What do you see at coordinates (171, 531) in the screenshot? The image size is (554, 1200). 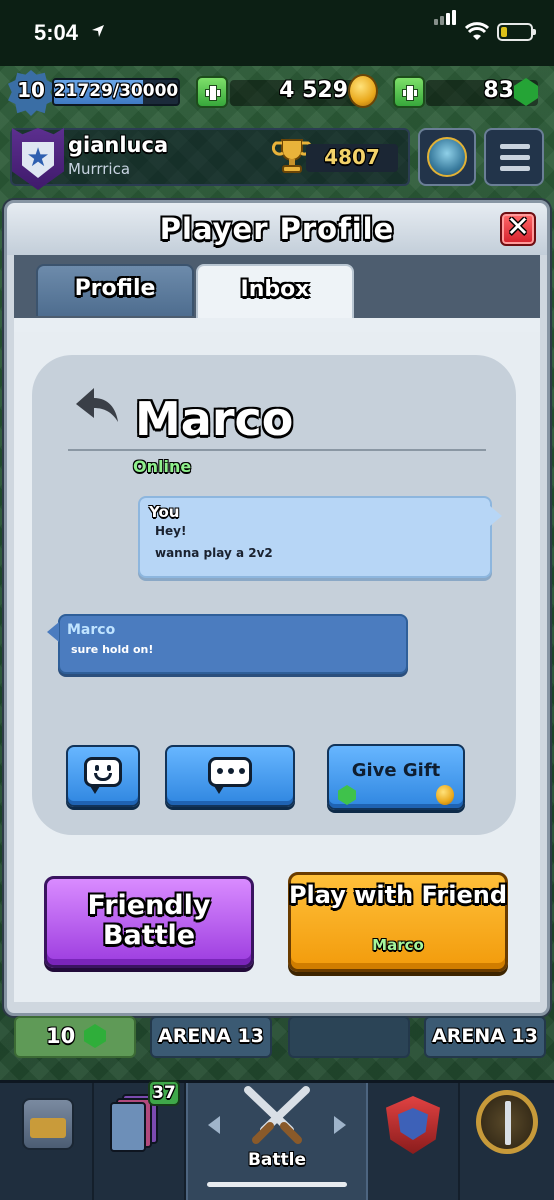 I see `message-text: Hey!` at bounding box center [171, 531].